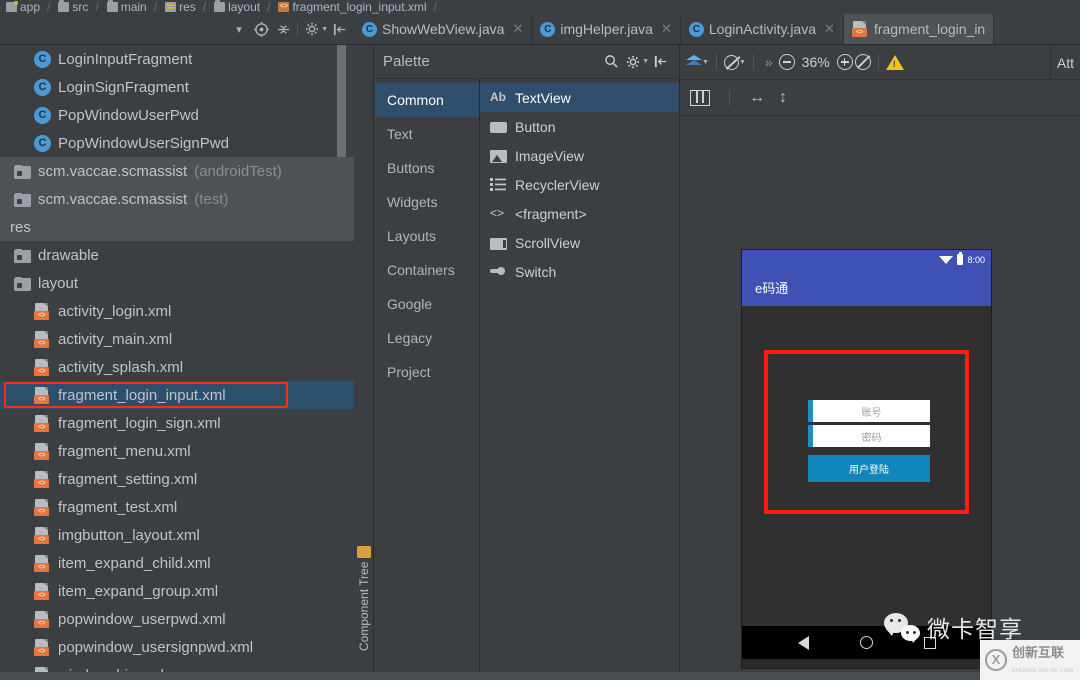 This screenshot has width=1080, height=680. I want to click on tree-item-activity-login: <> activity_login.xml, so click(177, 311).